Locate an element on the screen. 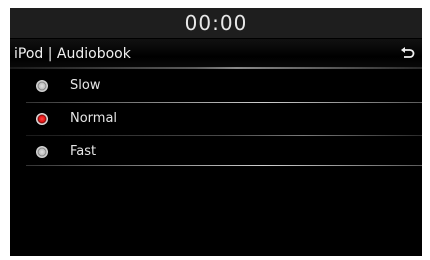  clock: 00:00 is located at coordinates (216, 23).